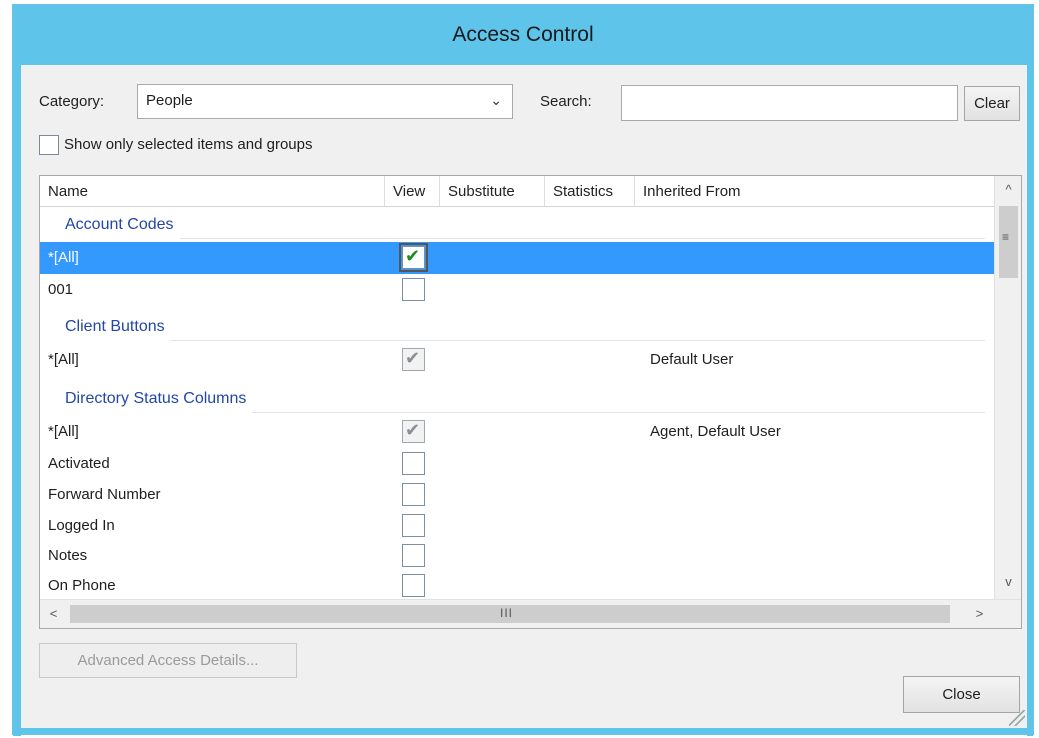  Describe the element at coordinates (122, 225) in the screenshot. I see `group-label: Account Codes` at that location.